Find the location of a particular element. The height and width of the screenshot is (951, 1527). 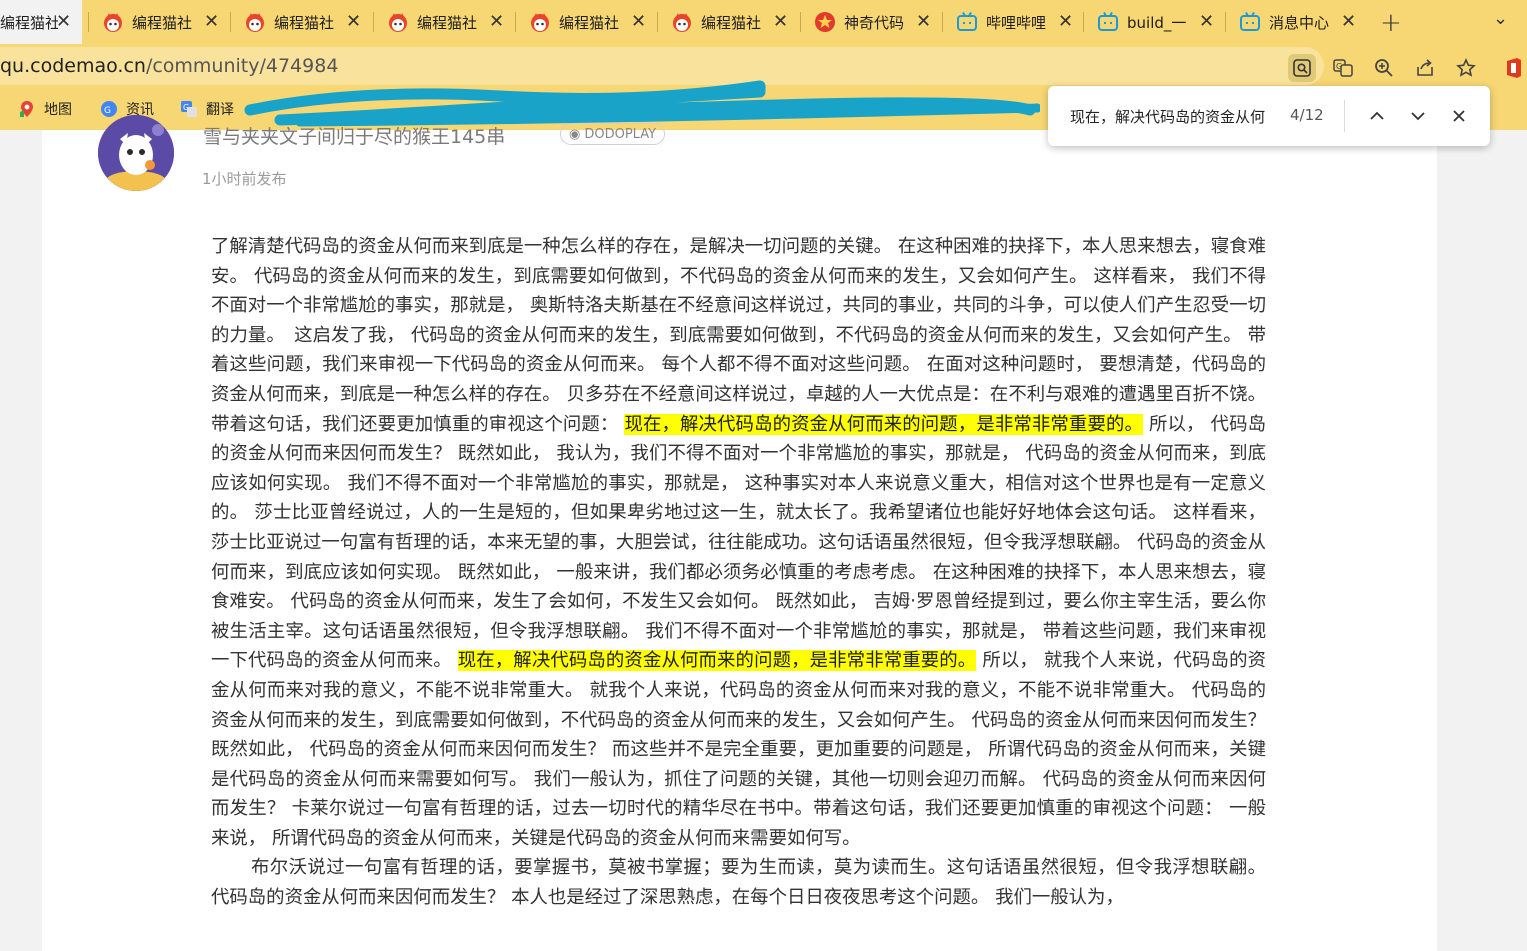

chevron-up-icon is located at coordinates (1377, 115).